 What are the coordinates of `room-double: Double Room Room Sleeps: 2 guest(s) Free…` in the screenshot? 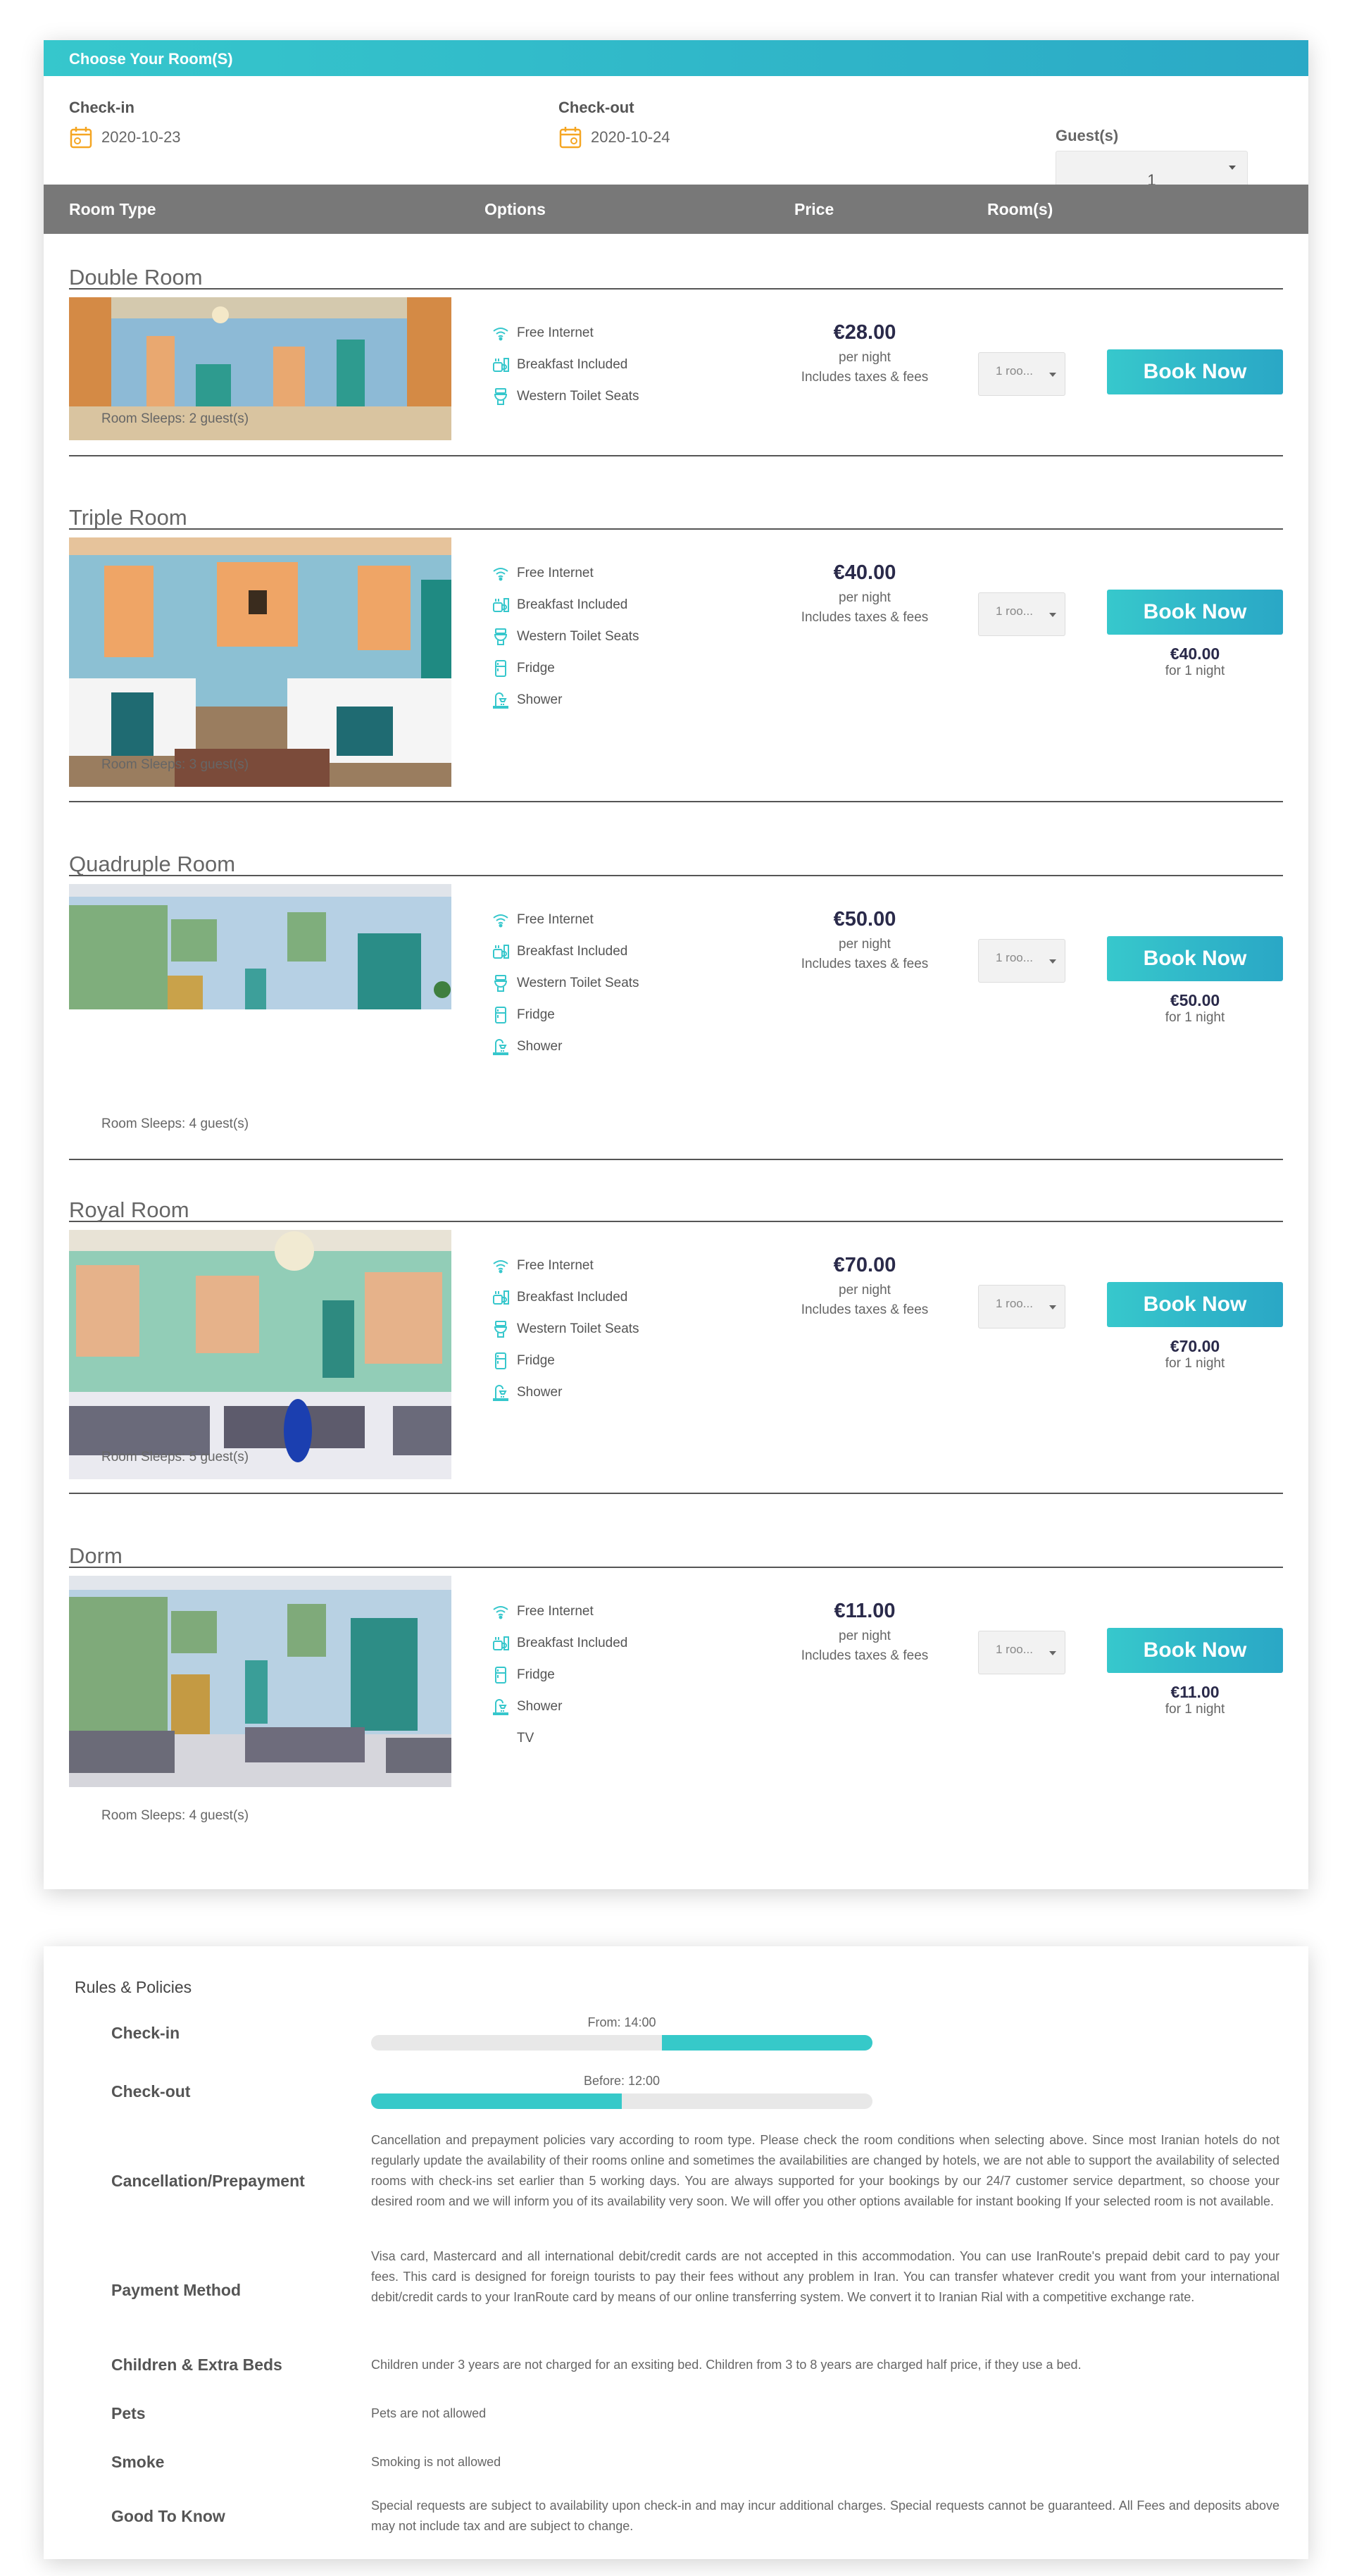 It's located at (676, 359).